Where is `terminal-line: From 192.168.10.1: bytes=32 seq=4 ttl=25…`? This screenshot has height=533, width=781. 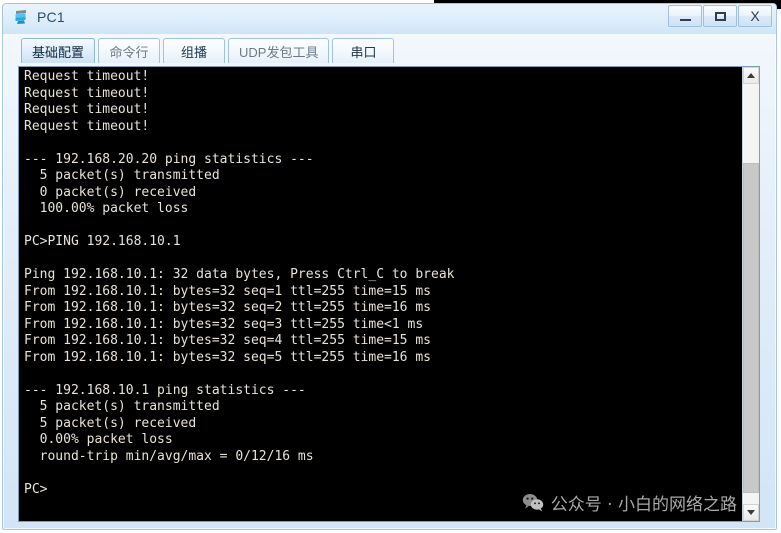
terminal-line: From 192.168.10.1: bytes=32 seq=4 ttl=25… is located at coordinates (227, 340).